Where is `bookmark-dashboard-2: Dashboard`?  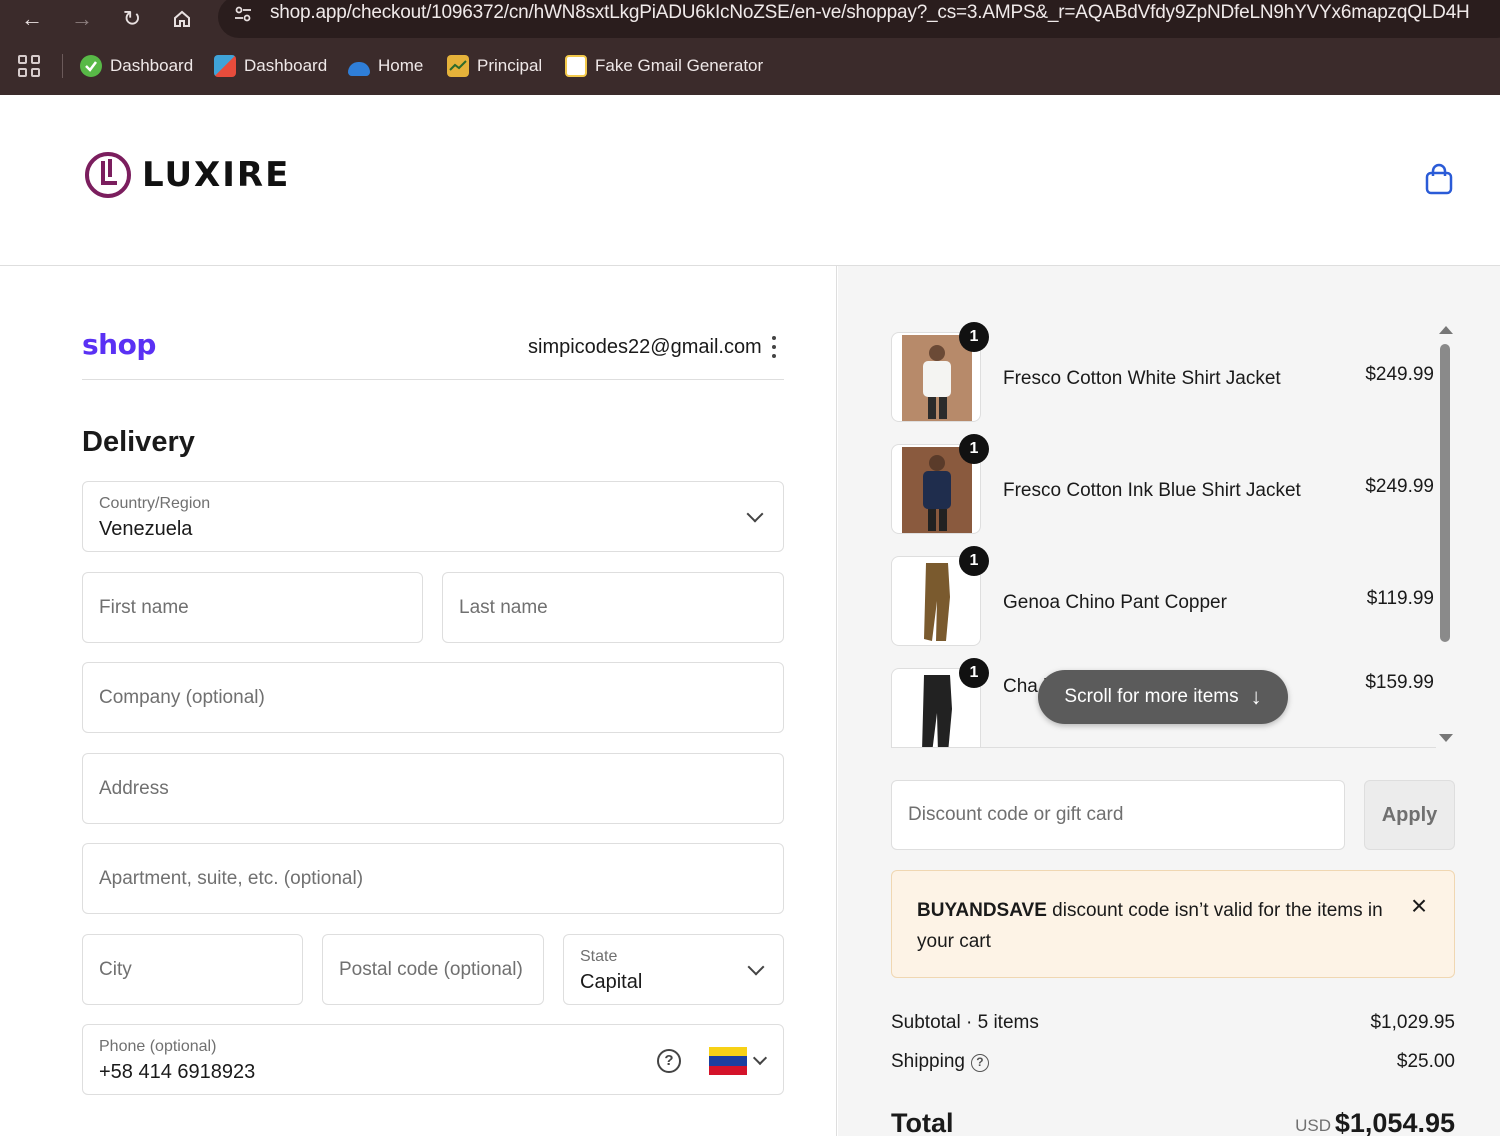
bookmark-dashboard-2: Dashboard is located at coordinates (270, 66).